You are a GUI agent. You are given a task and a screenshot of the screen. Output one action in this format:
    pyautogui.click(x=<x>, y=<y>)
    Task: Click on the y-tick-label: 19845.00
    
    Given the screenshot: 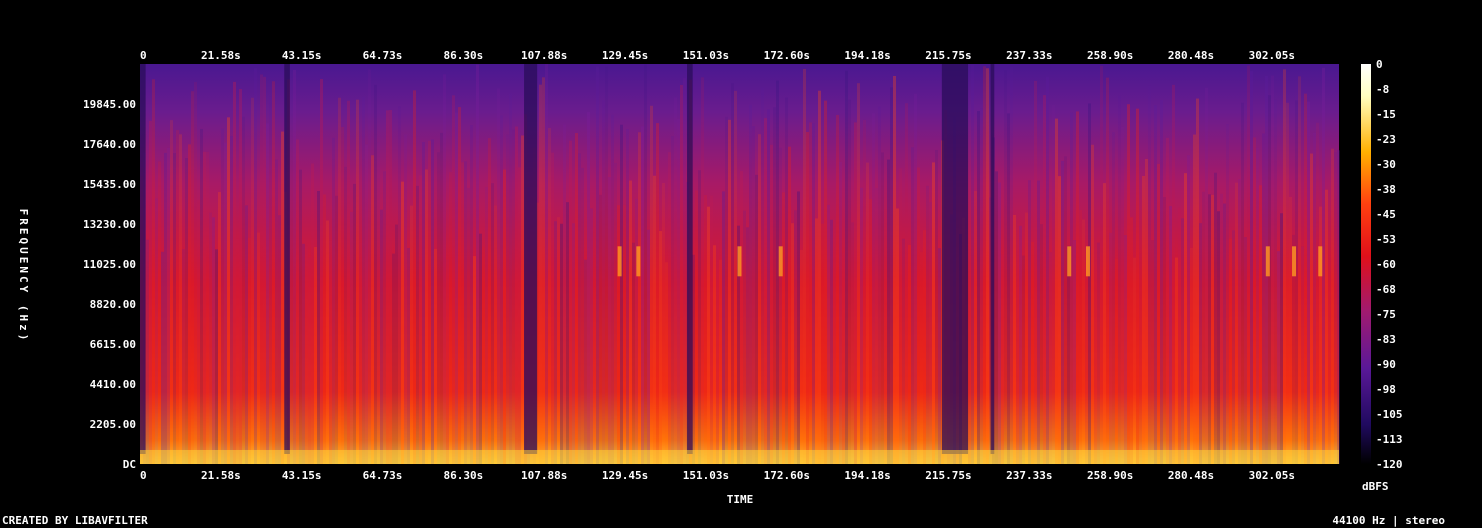 What is the action you would take?
    pyautogui.click(x=109, y=104)
    